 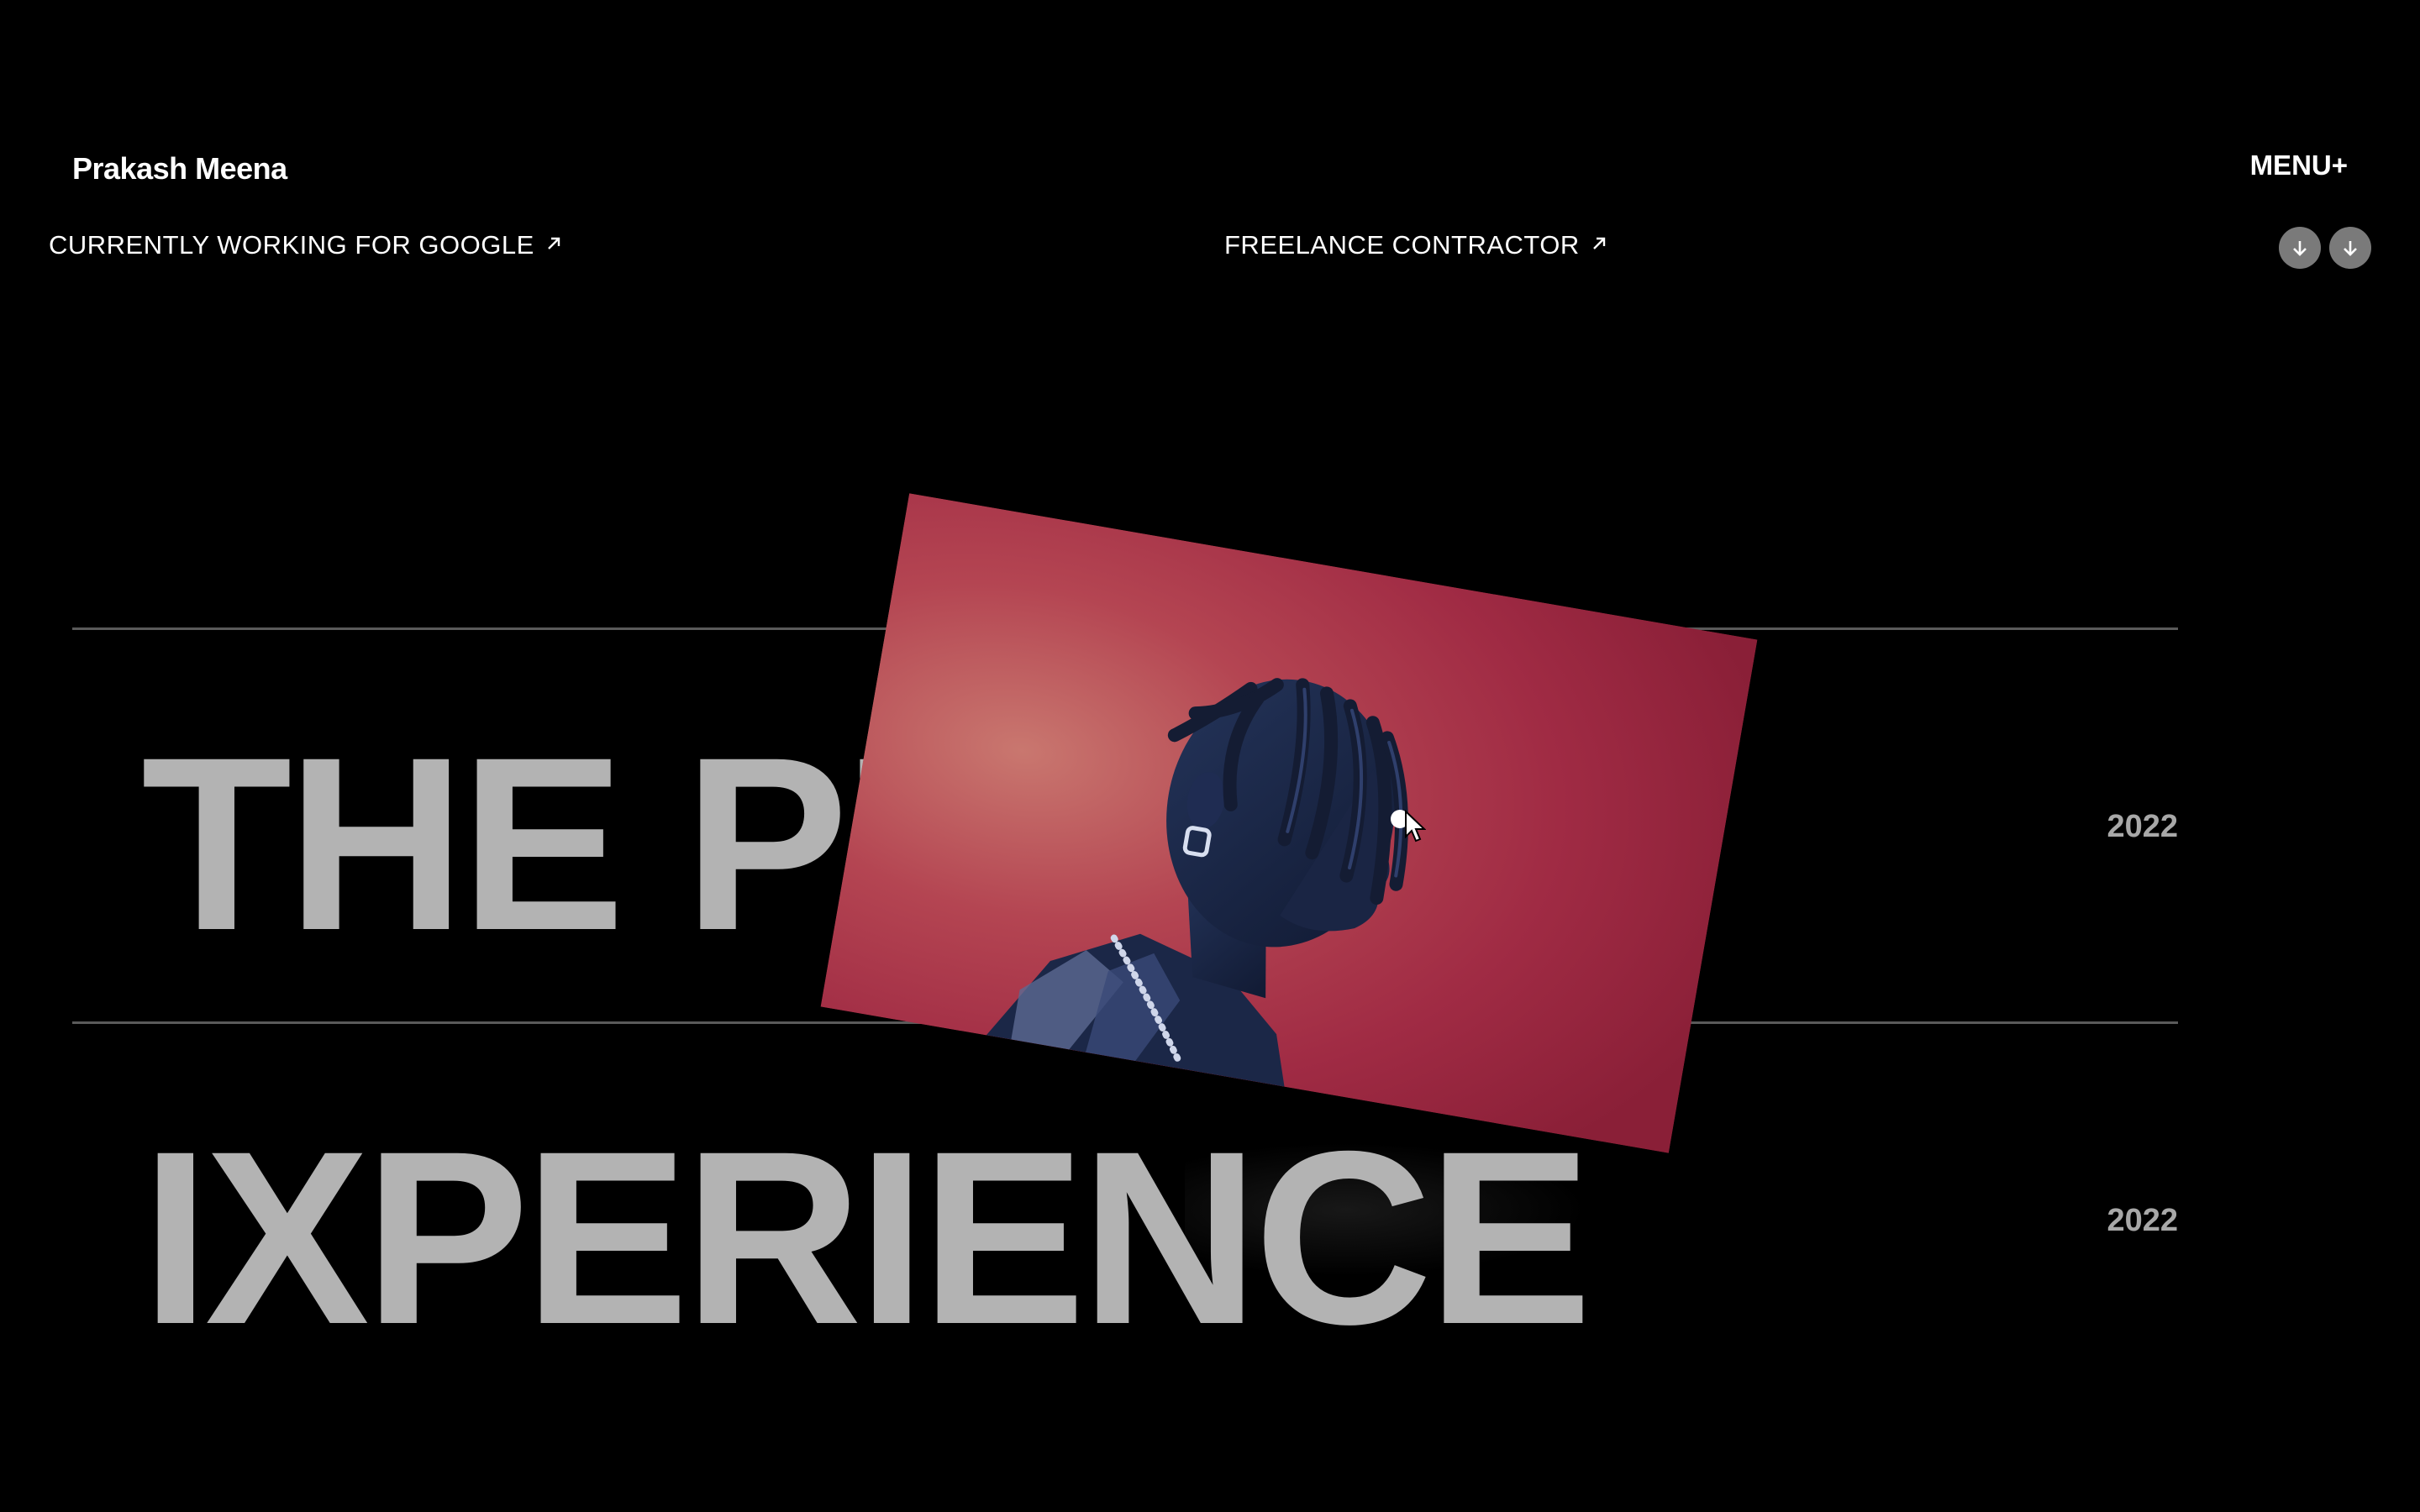 What do you see at coordinates (291, 245) in the screenshot?
I see `ticker-label: CURRENTLY WORKING FOR GOOGLE` at bounding box center [291, 245].